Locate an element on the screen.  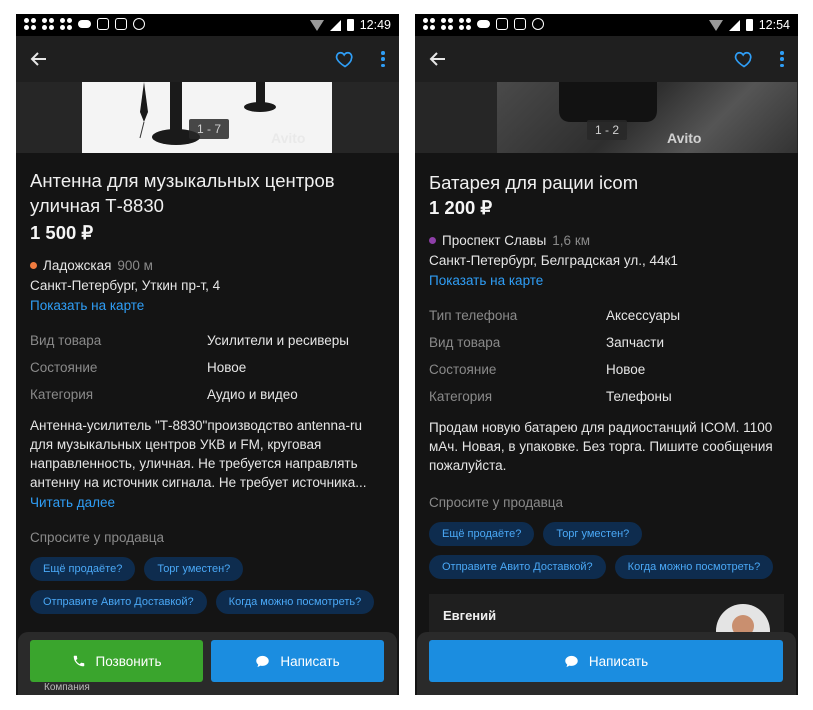
read-more-link: Читать далее is located at coordinates (207, 502).